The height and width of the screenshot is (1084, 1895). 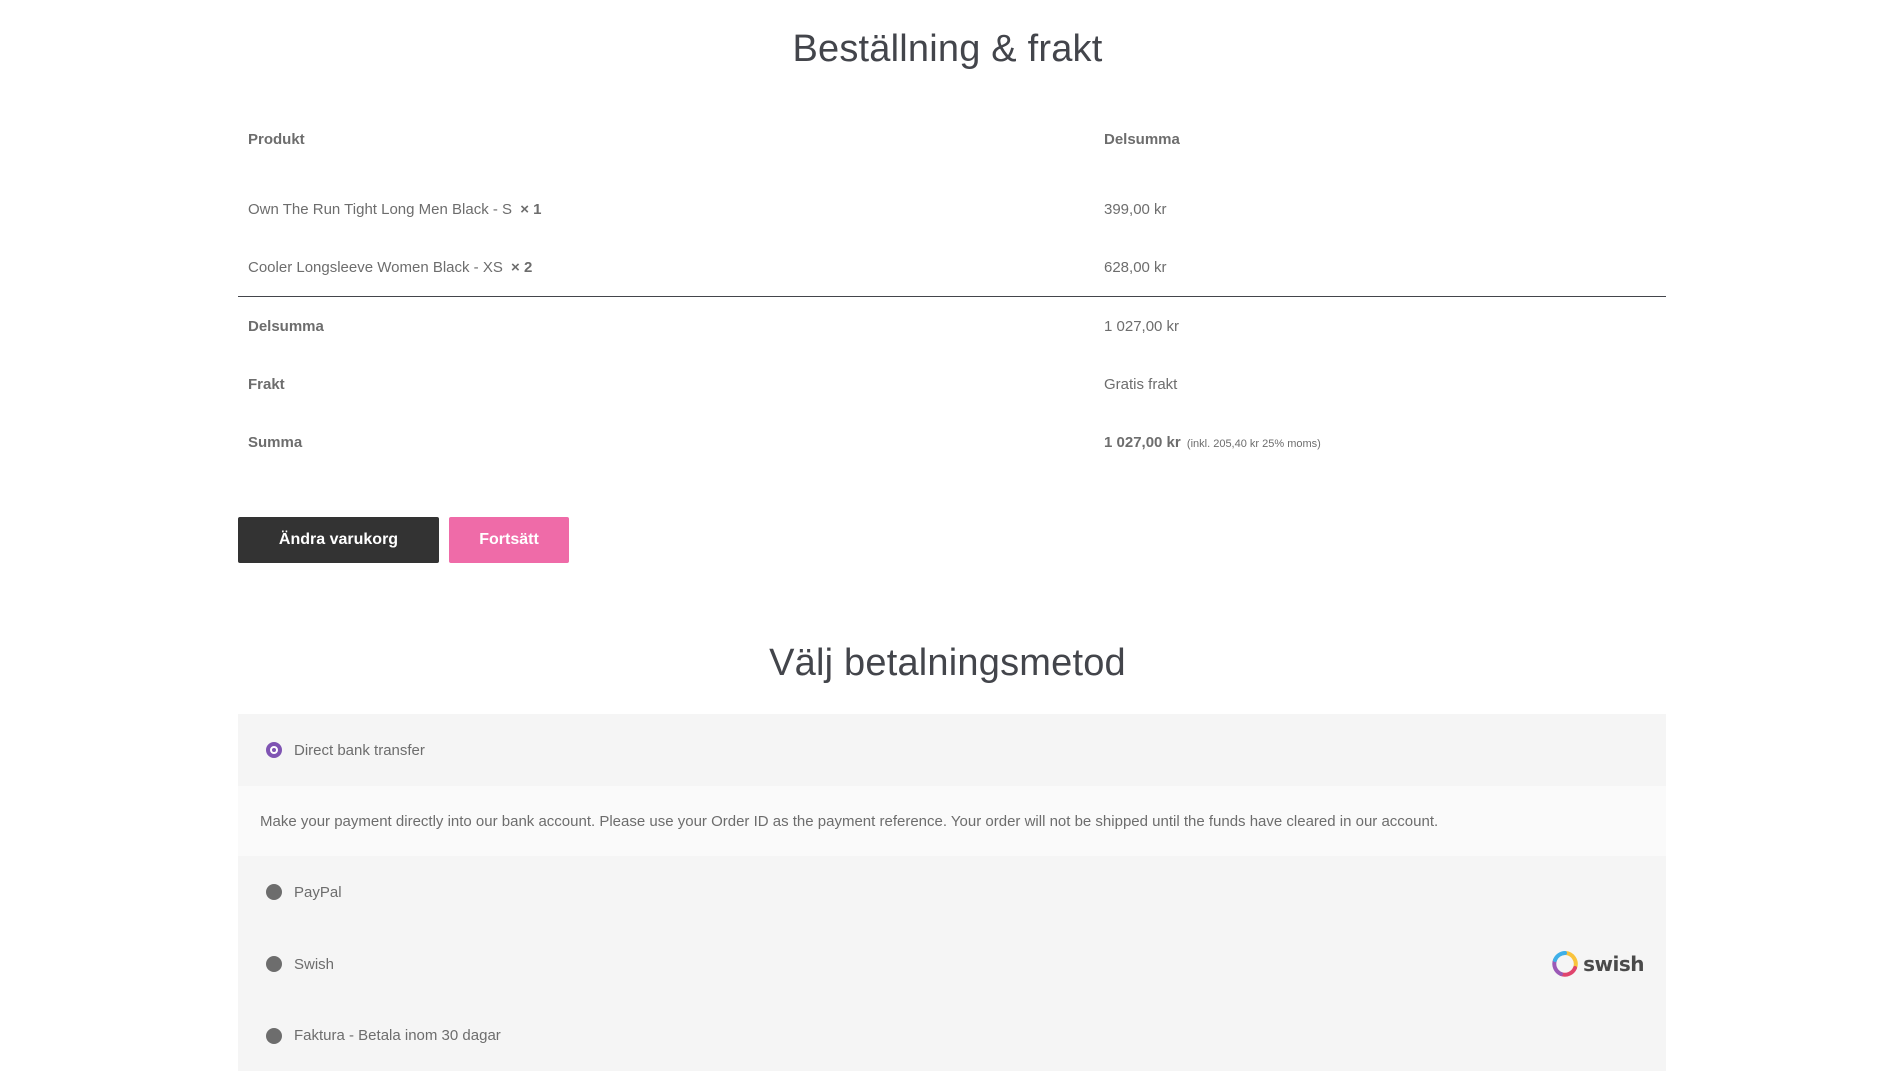 I want to click on order-total-value: 1 027,00 kr, so click(x=1142, y=442).